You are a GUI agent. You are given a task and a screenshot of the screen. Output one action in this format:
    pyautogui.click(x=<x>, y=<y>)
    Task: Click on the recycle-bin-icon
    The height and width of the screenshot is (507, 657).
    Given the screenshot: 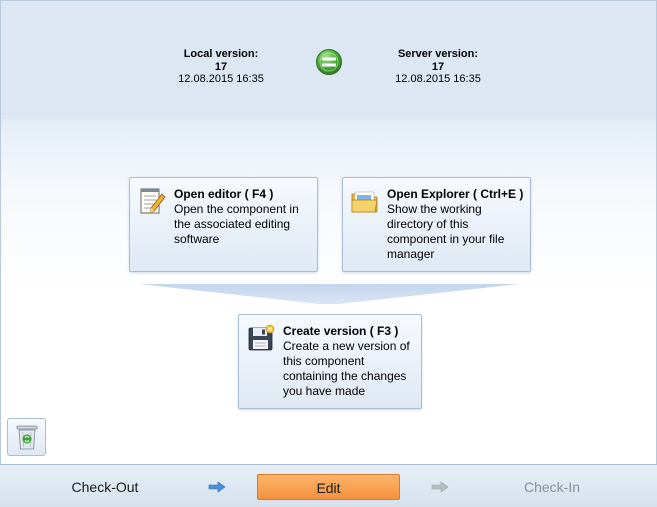 What is the action you would take?
    pyautogui.click(x=27, y=437)
    